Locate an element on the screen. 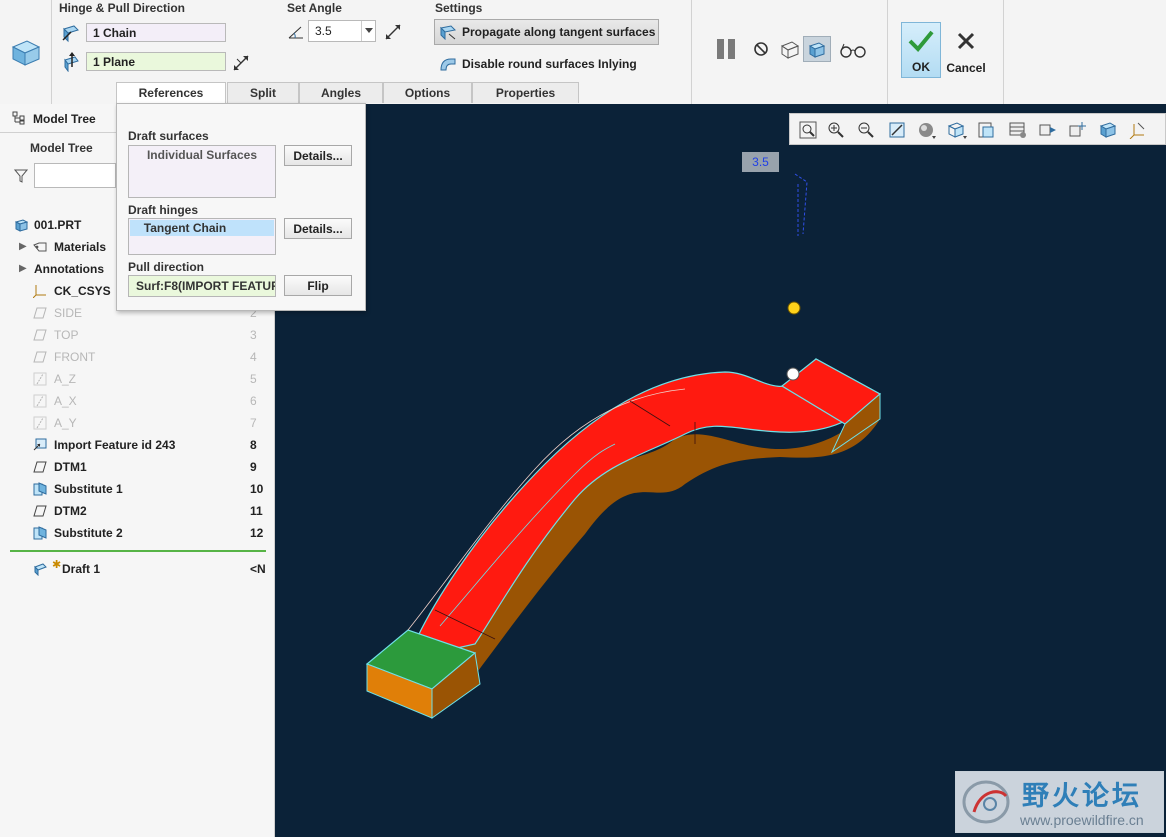 Image resolution: width=1166 pixels, height=837 pixels. angle-icon is located at coordinates (296, 32).